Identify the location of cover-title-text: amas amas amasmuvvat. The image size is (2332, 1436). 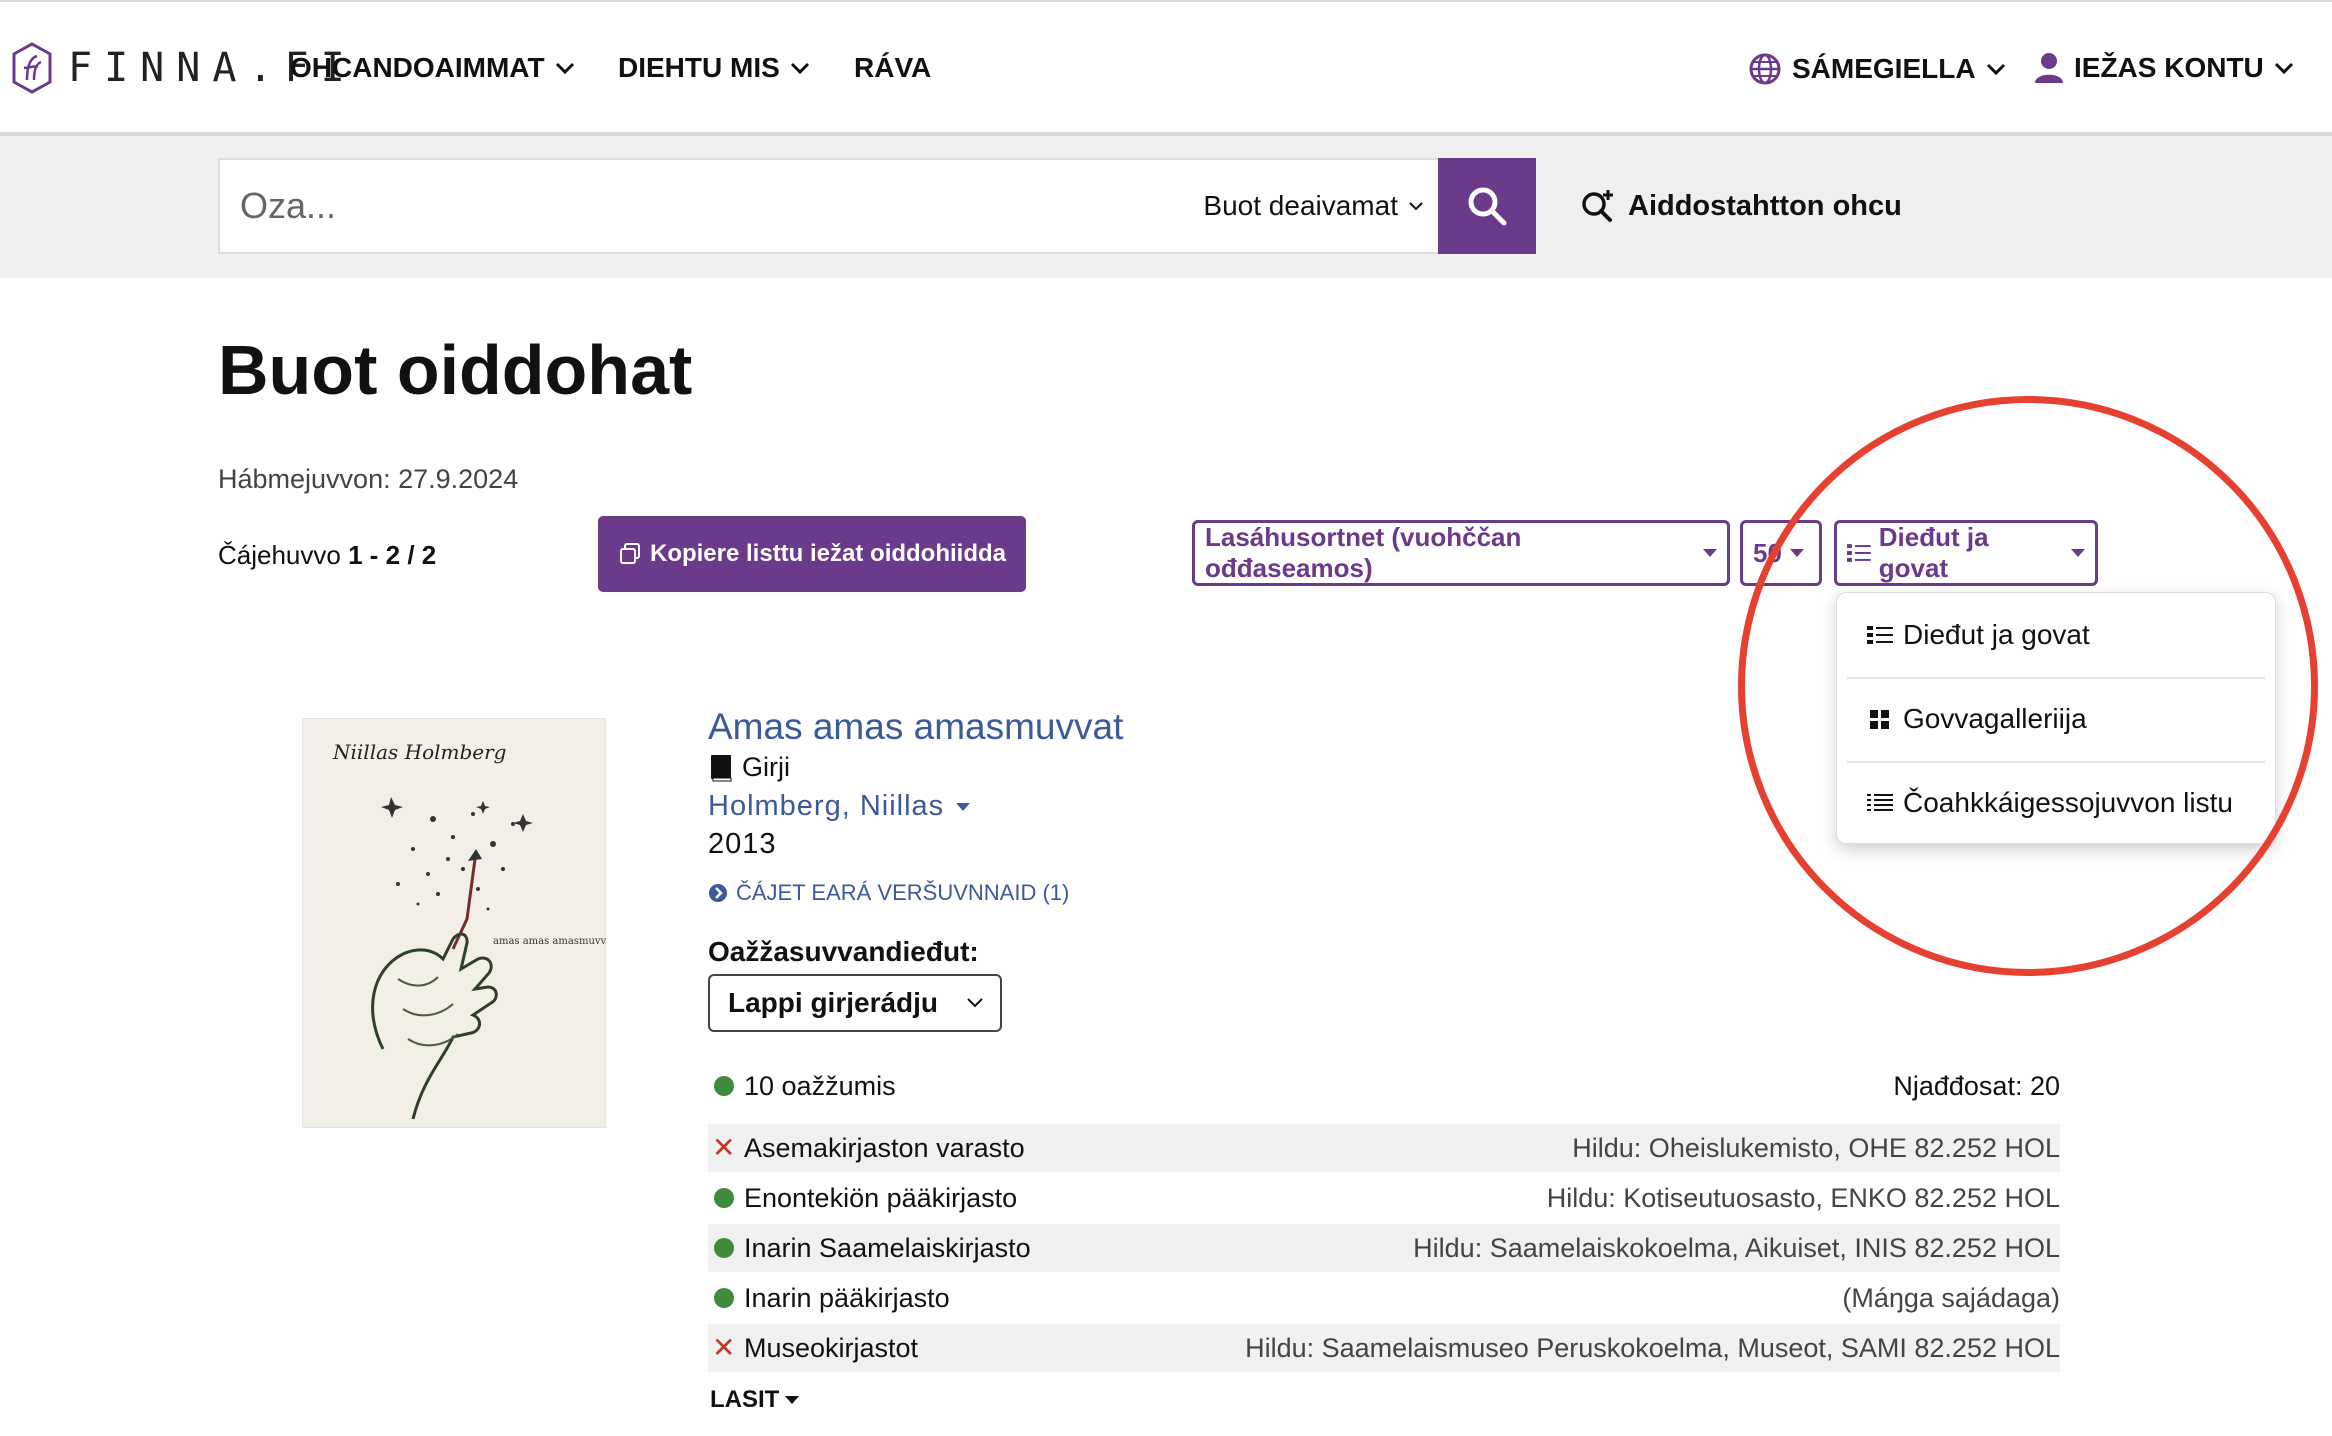
(550, 941).